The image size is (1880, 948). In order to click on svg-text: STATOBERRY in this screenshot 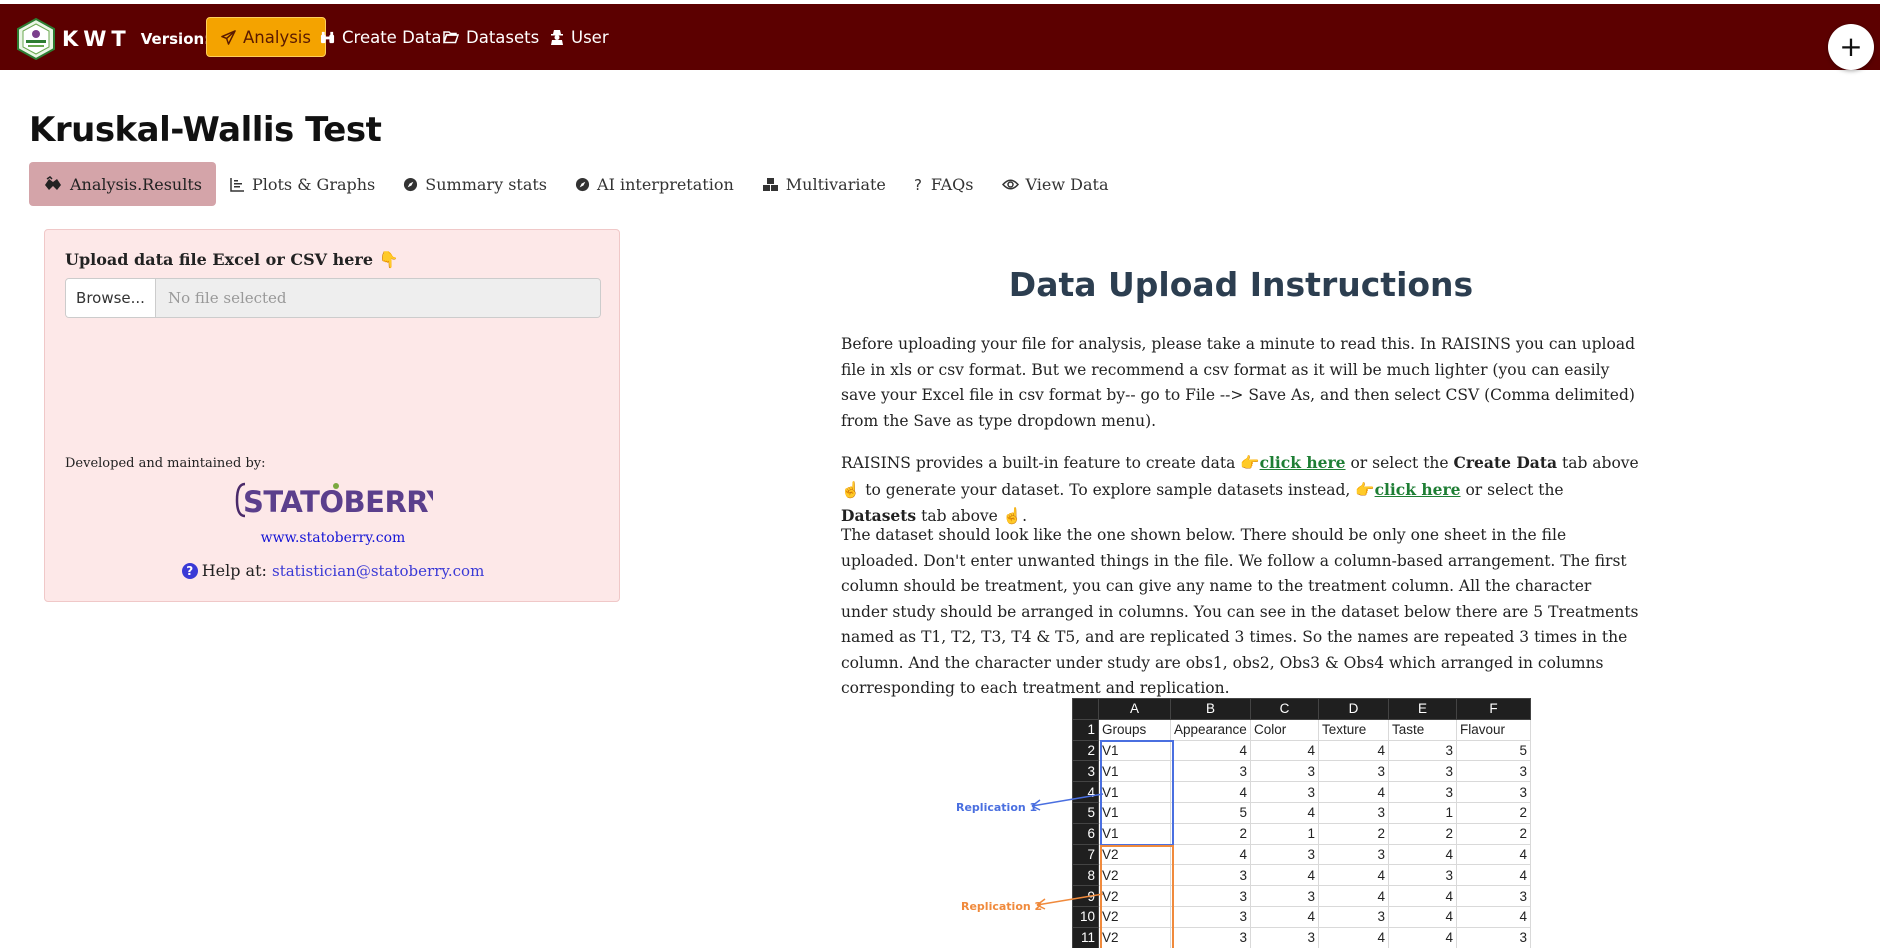, I will do `click(338, 502)`.